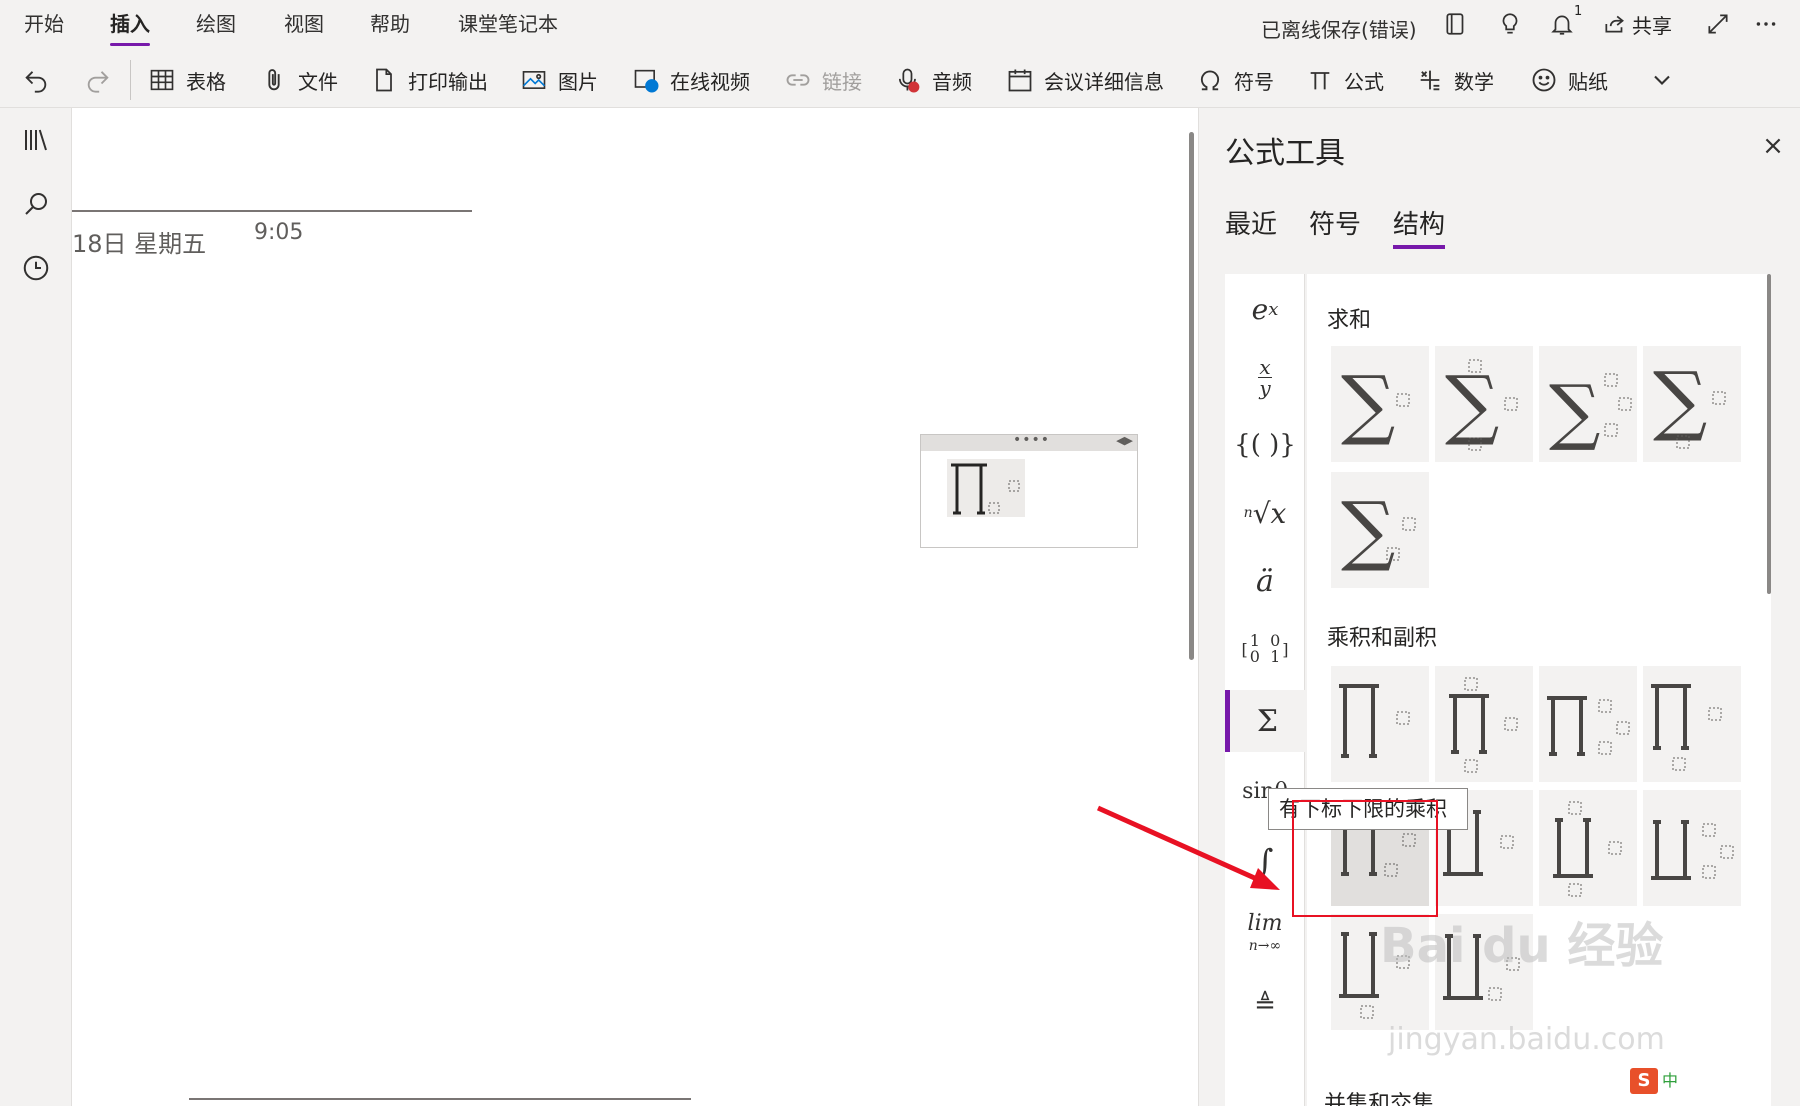 This screenshot has height=1106, width=1800. I want to click on sync-status: 已离线保存(错误), so click(1339, 28).